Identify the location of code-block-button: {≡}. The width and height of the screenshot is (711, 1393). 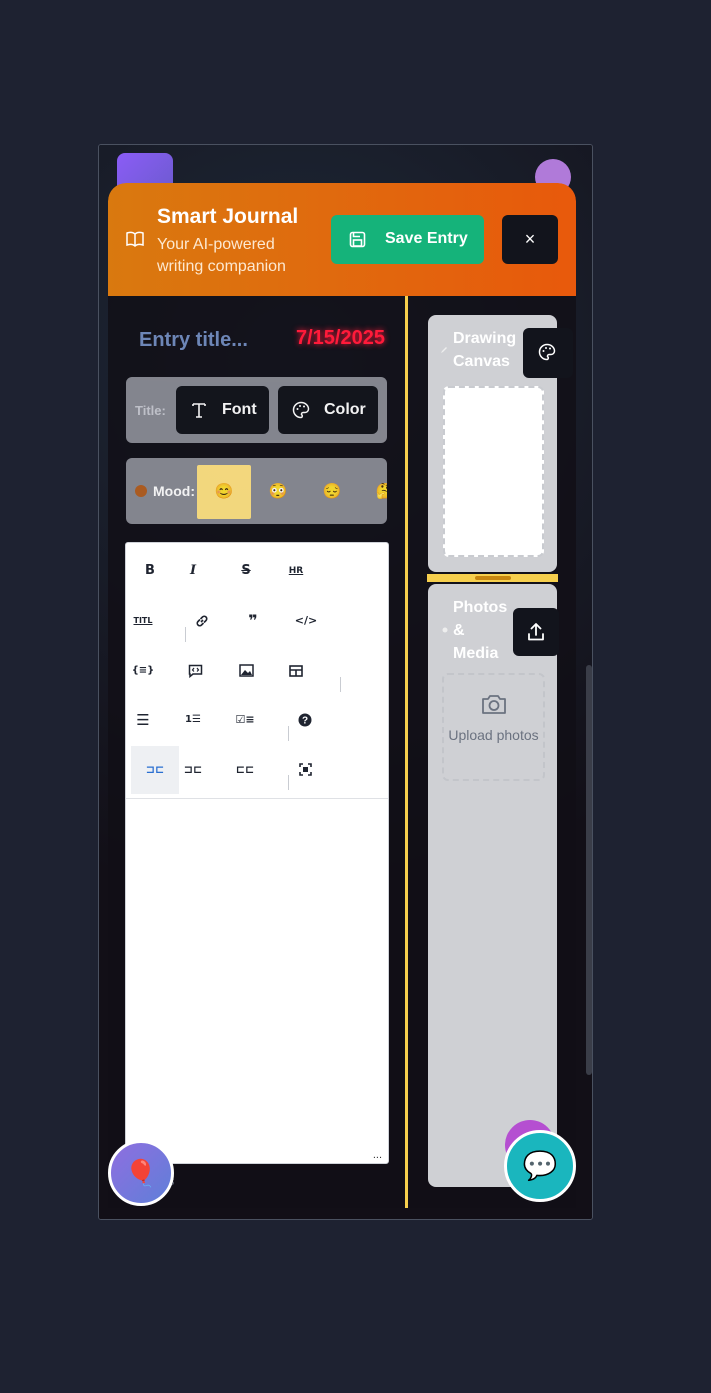
(146, 671).